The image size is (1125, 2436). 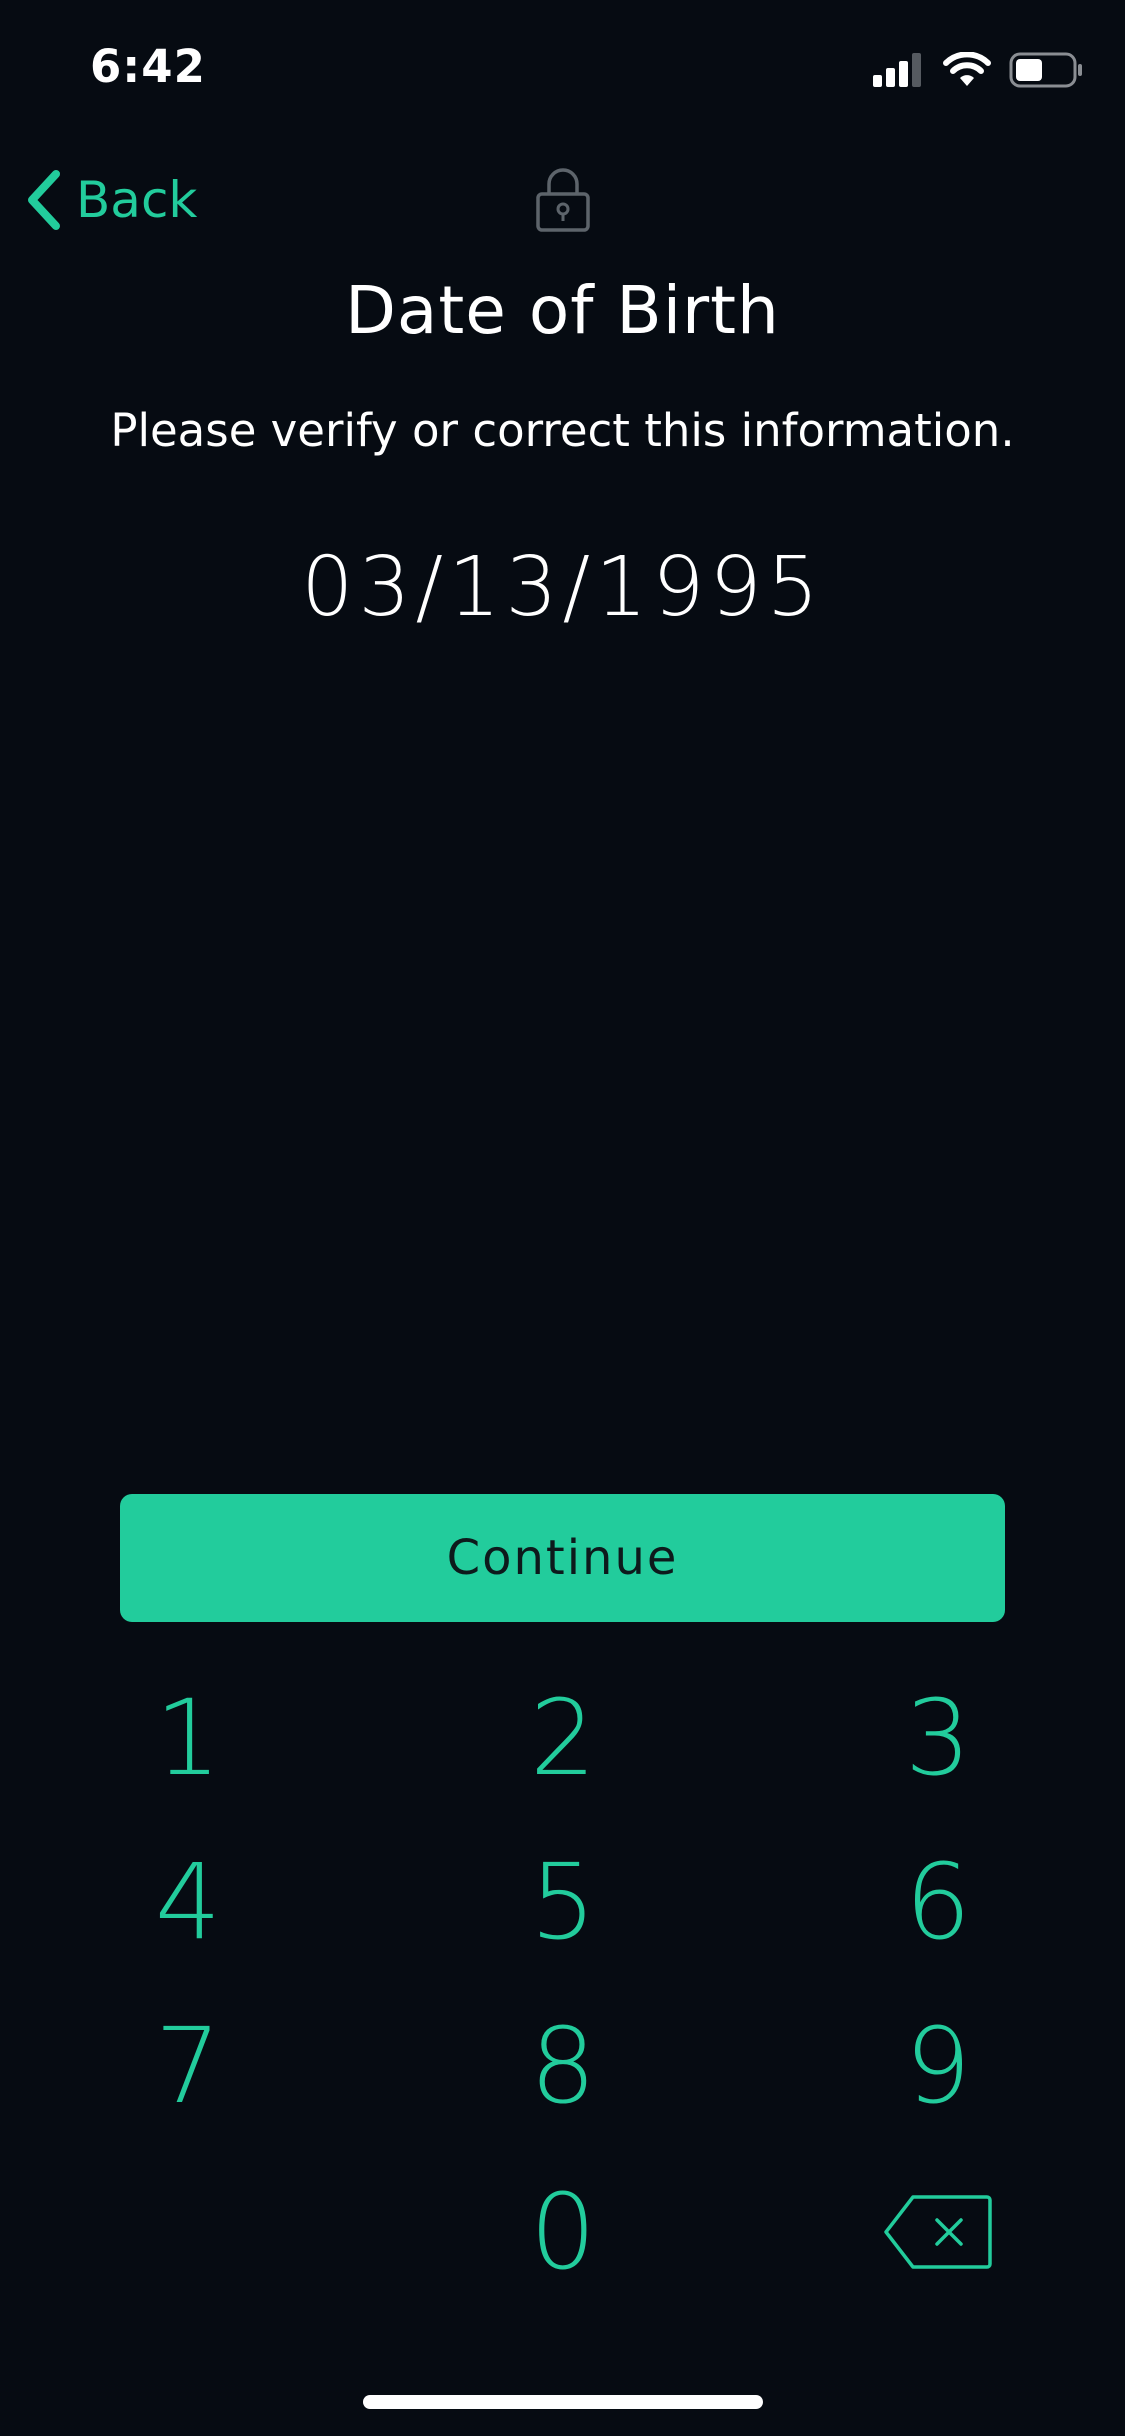 What do you see at coordinates (188, 2066) in the screenshot?
I see `keypad-key-7: 7` at bounding box center [188, 2066].